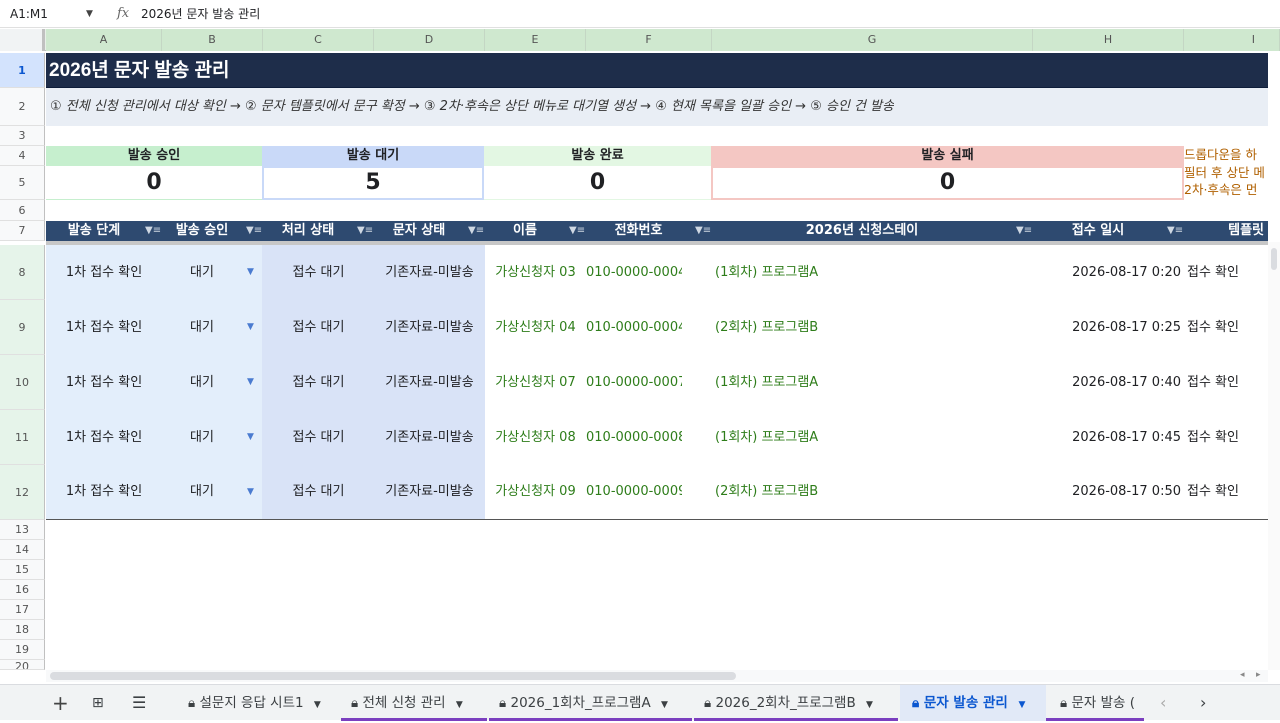  Describe the element at coordinates (649, 40) in the screenshot. I see `column-header-f: F` at that location.